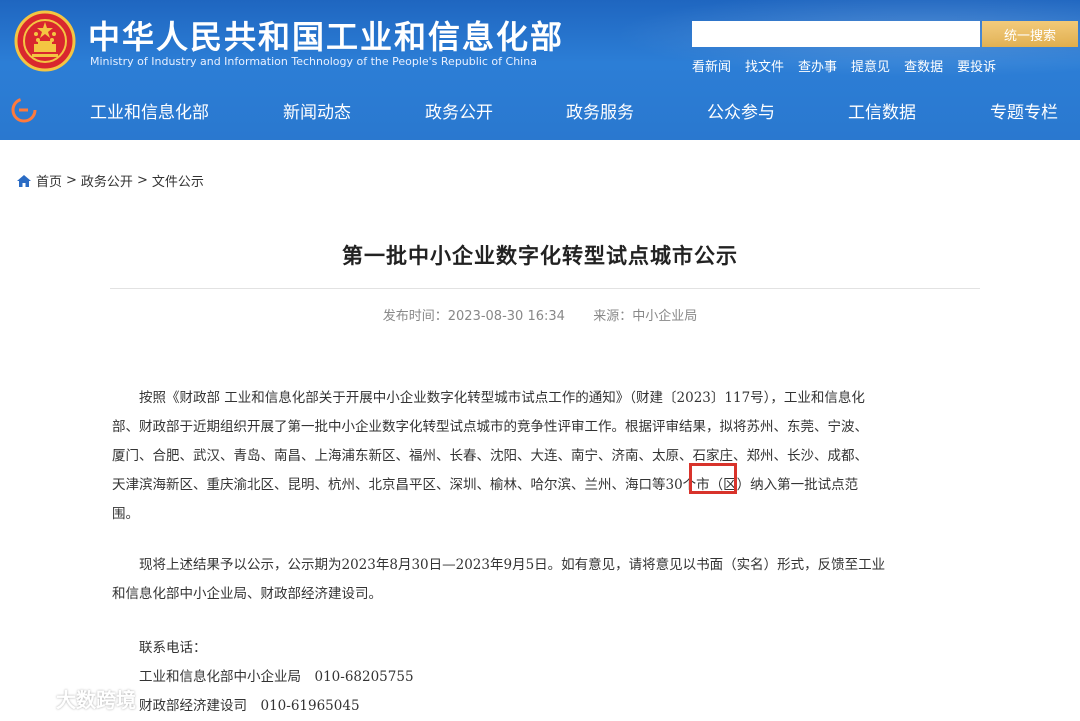  I want to click on article-source: 中小企业局, so click(665, 316).